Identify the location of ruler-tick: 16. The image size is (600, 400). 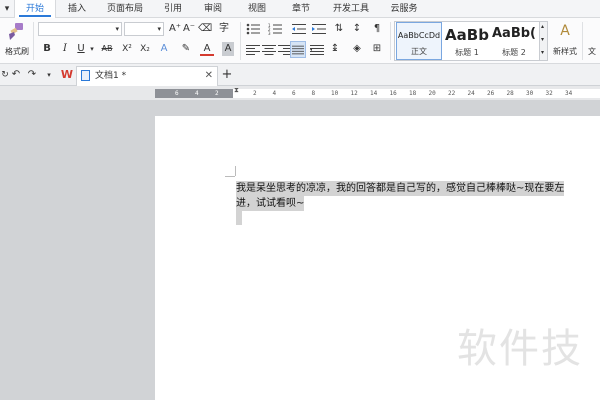
(393, 93).